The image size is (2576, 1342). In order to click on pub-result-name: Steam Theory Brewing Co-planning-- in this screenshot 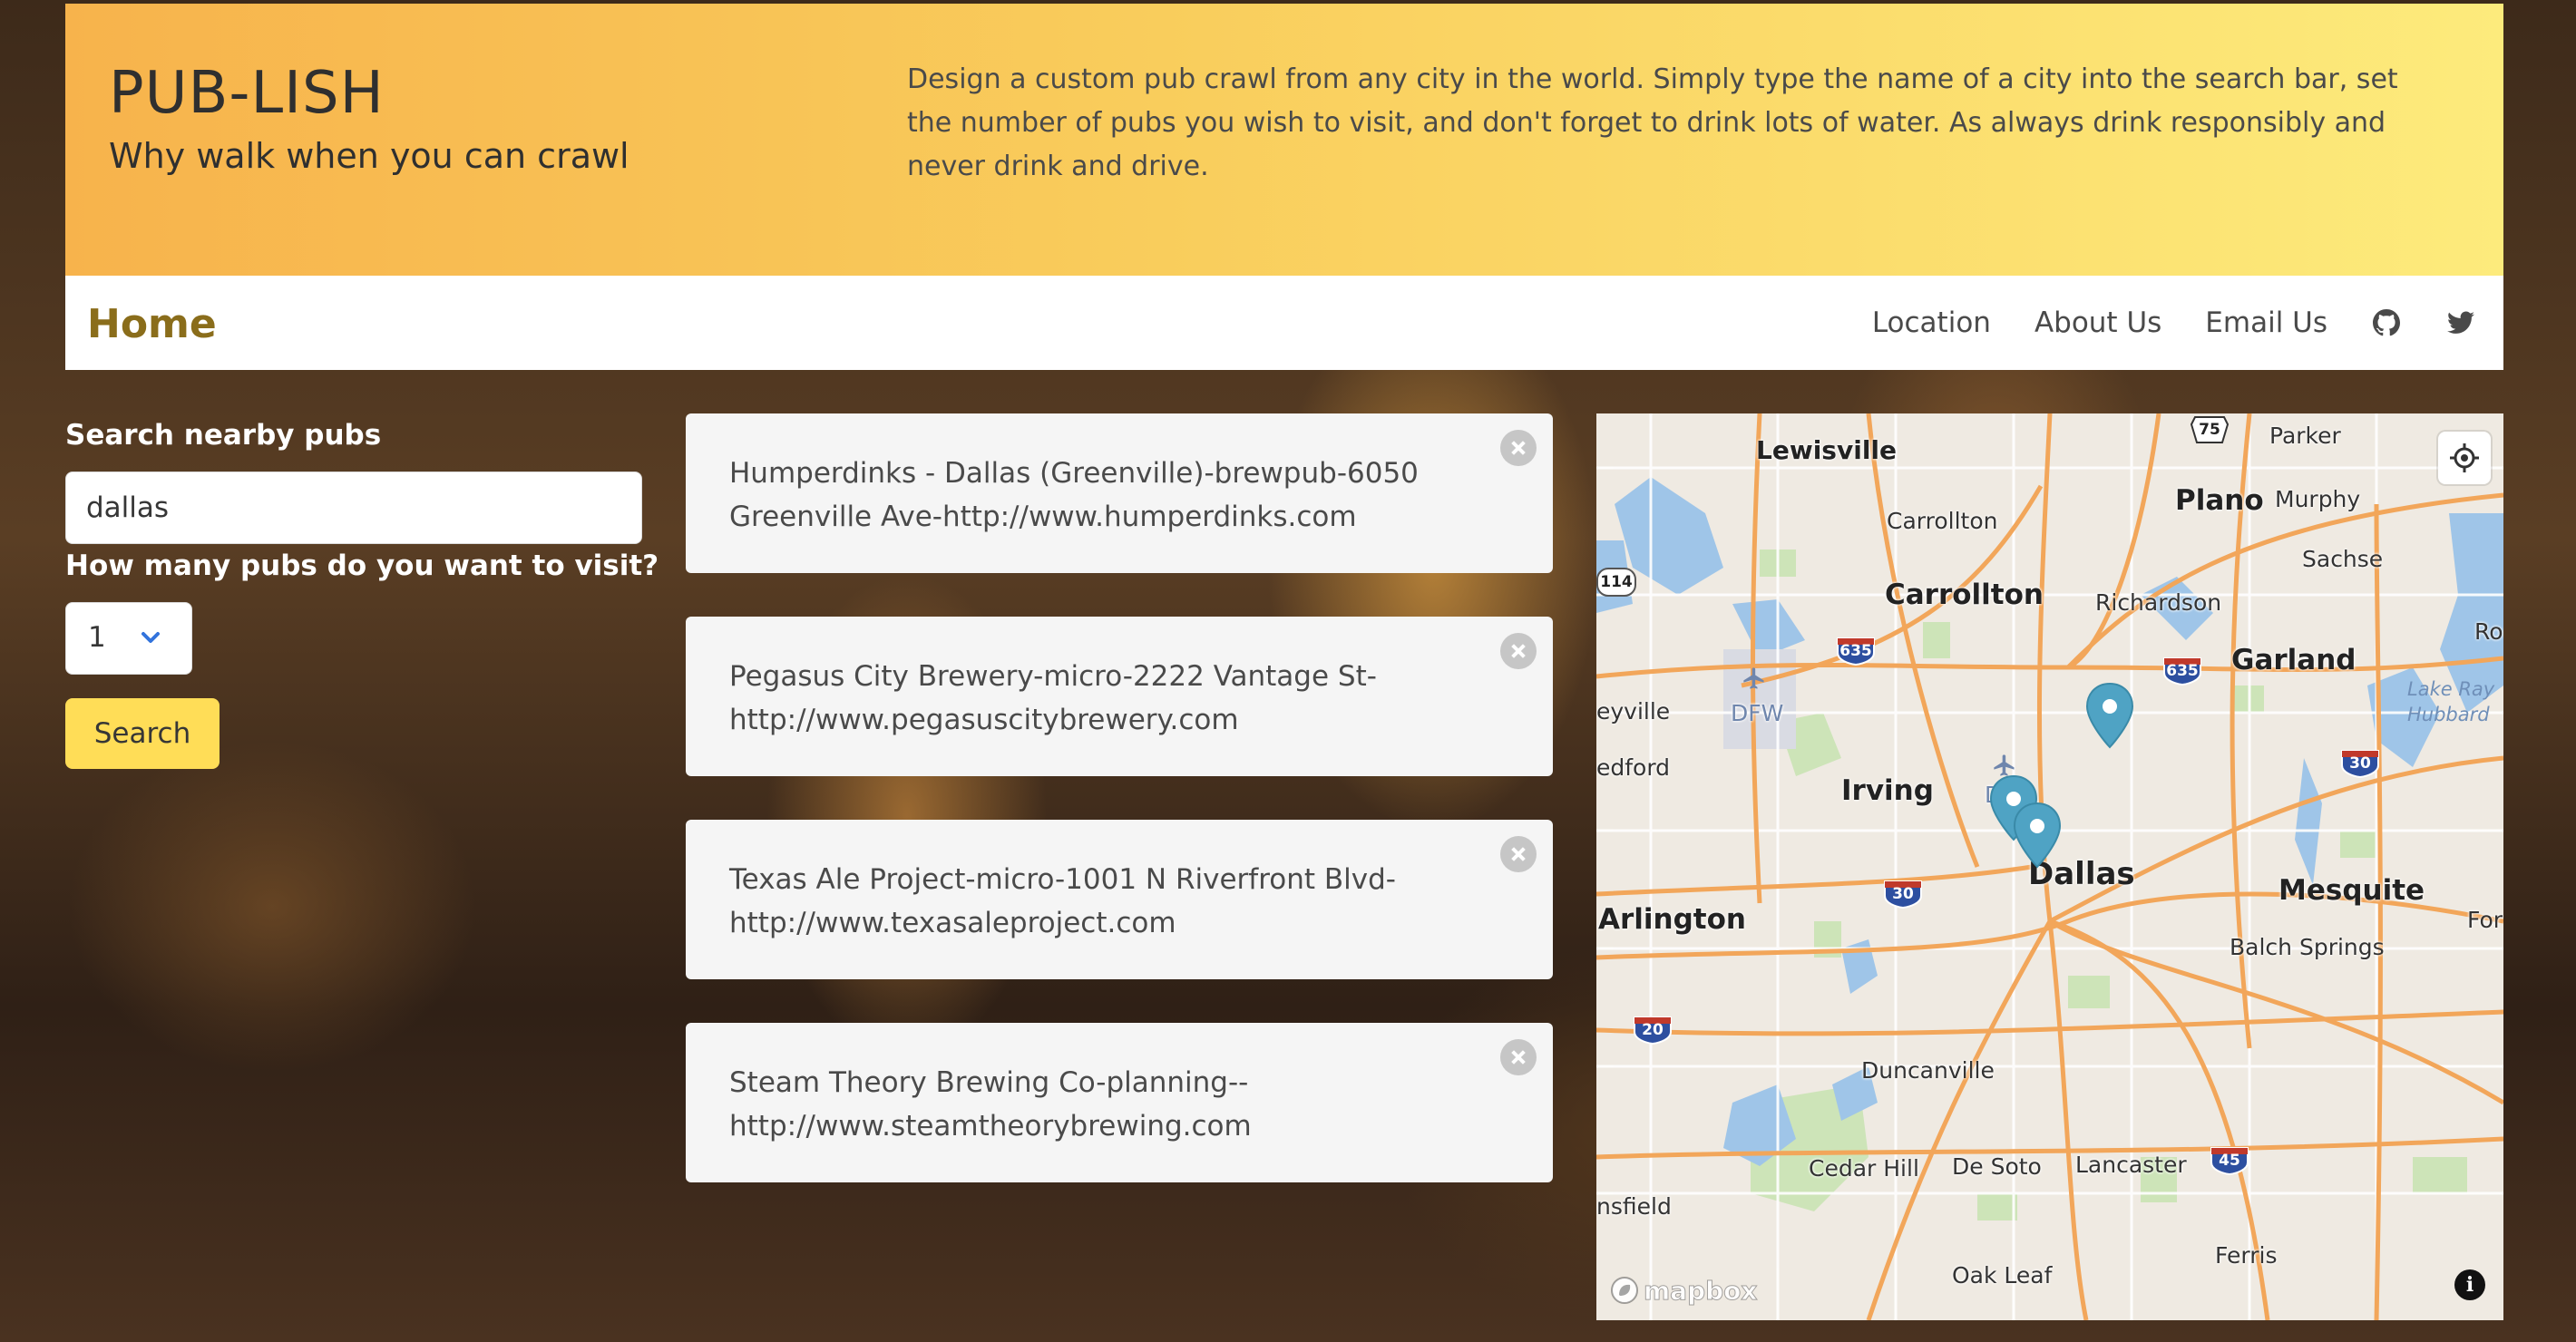, I will do `click(989, 1082)`.